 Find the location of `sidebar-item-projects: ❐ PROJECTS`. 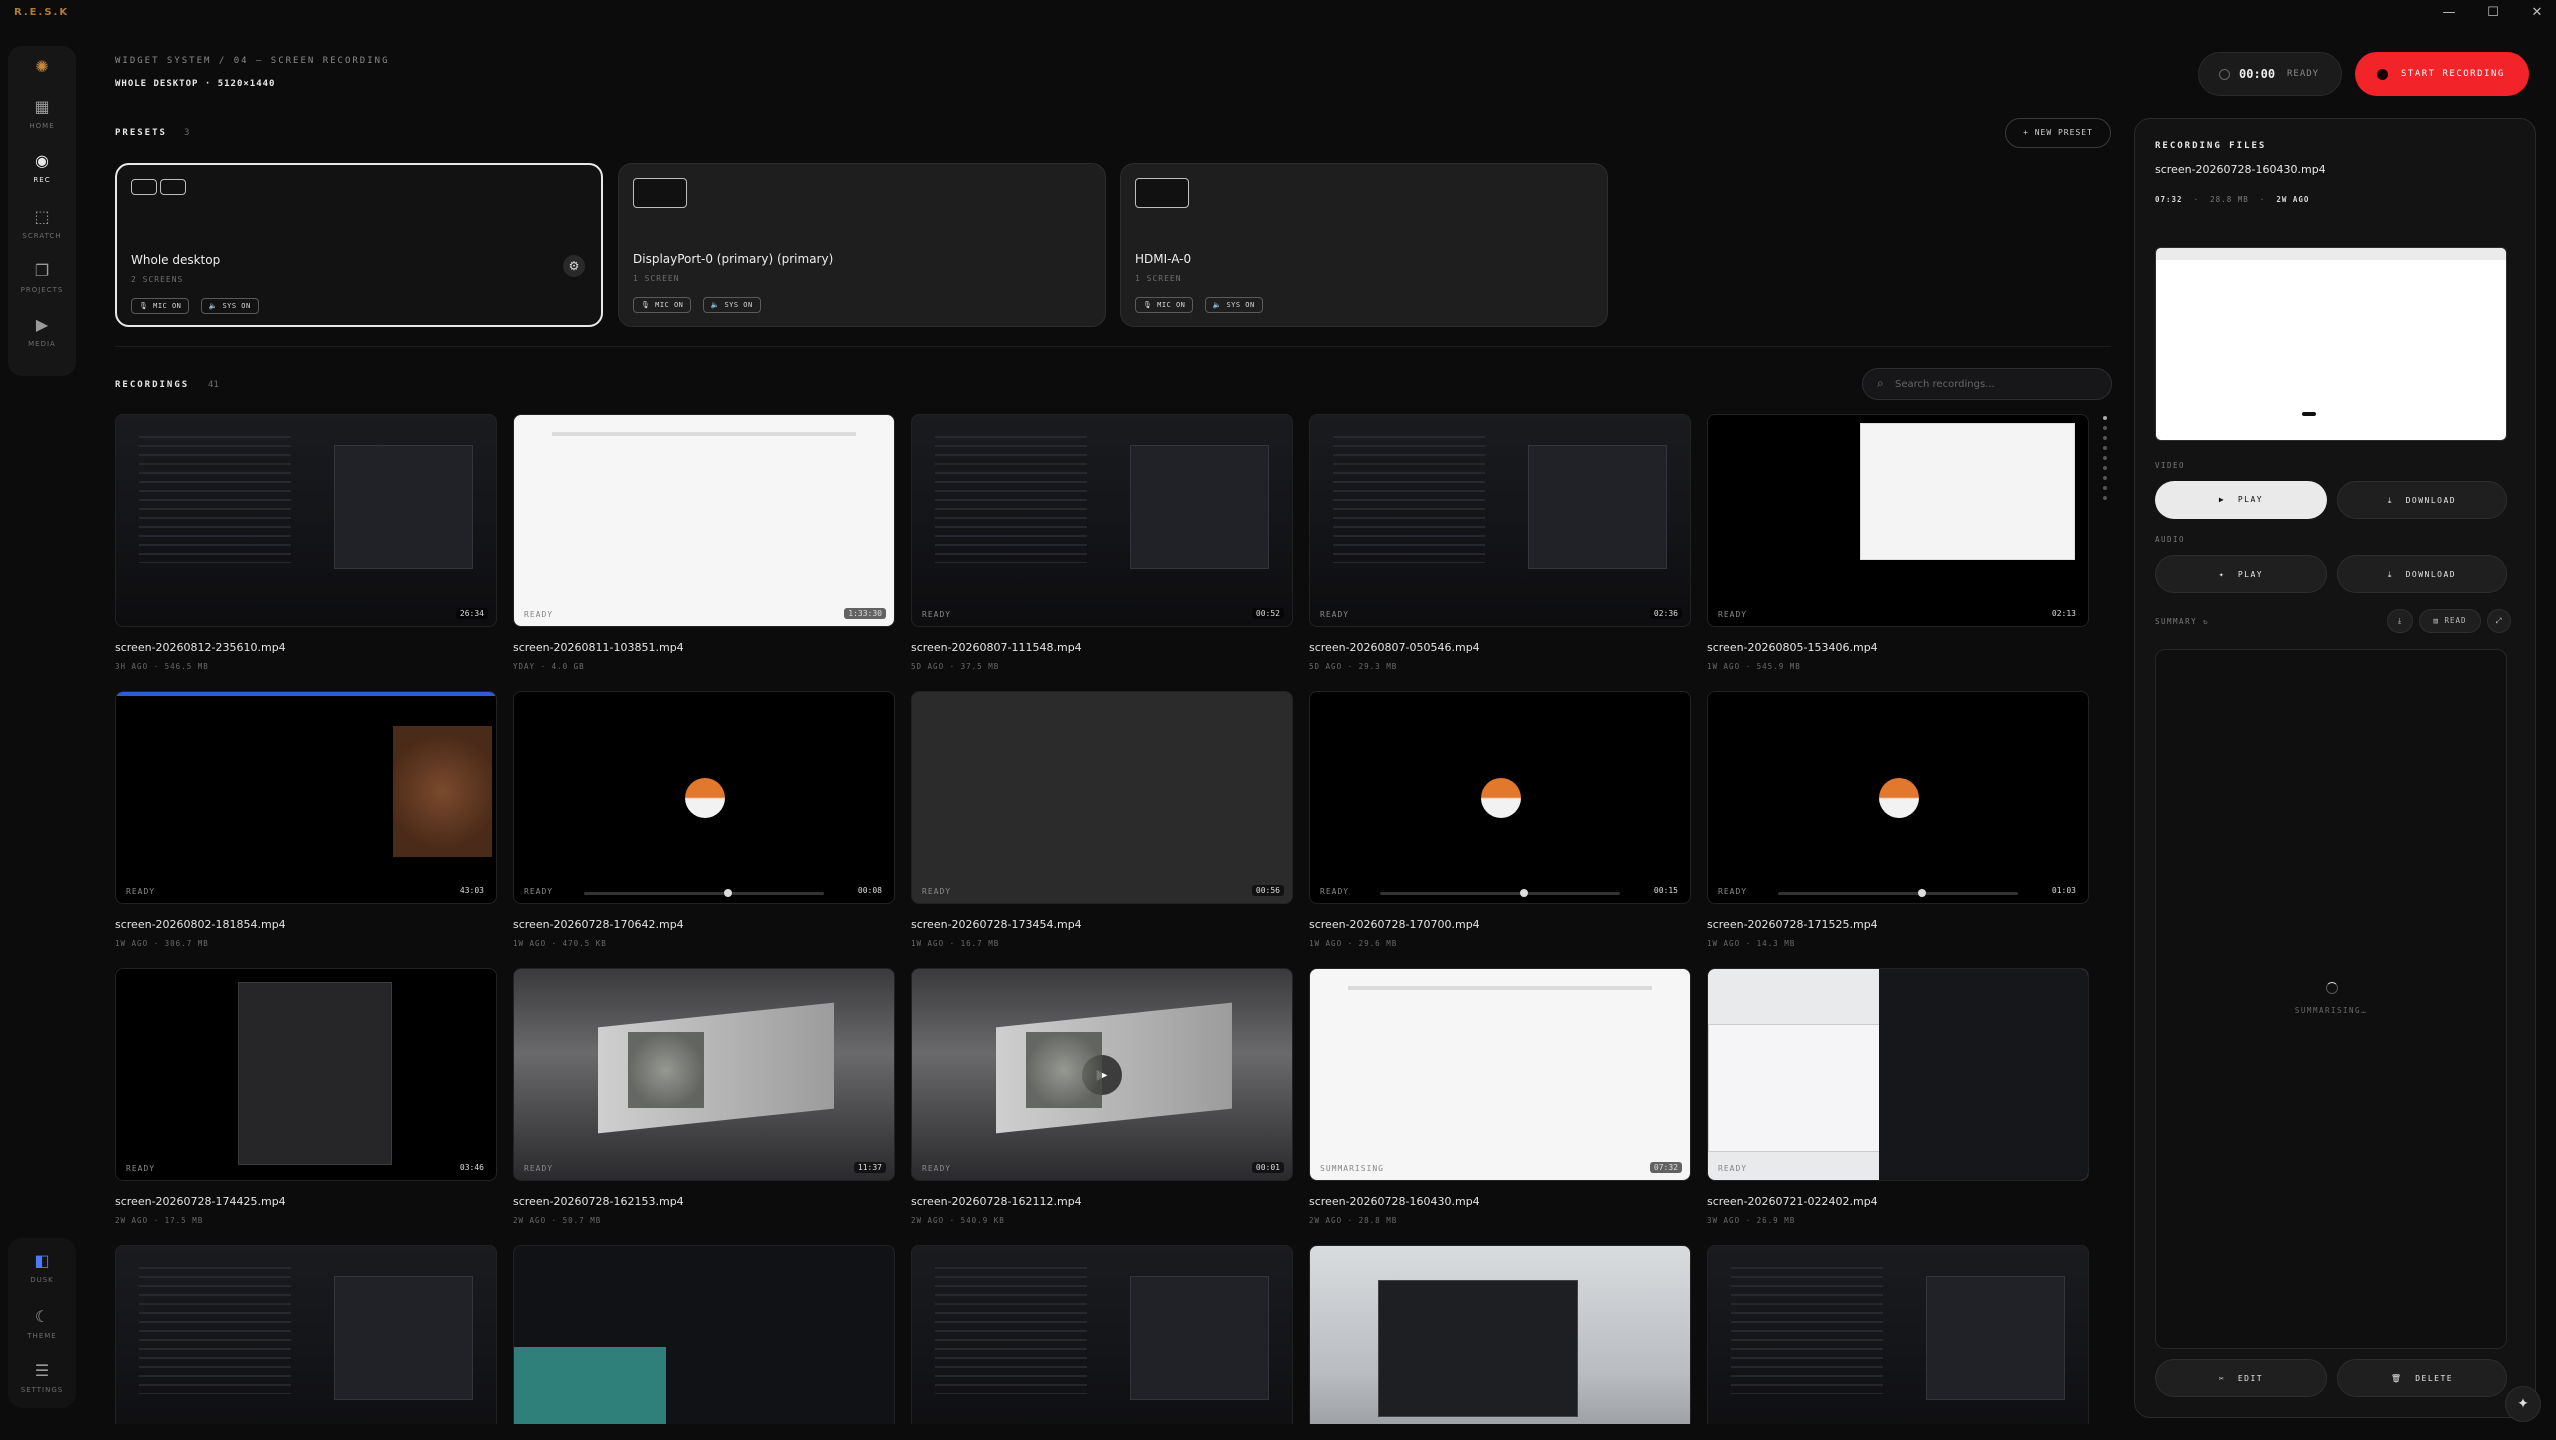

sidebar-item-projects: ❐ PROJECTS is located at coordinates (42, 277).